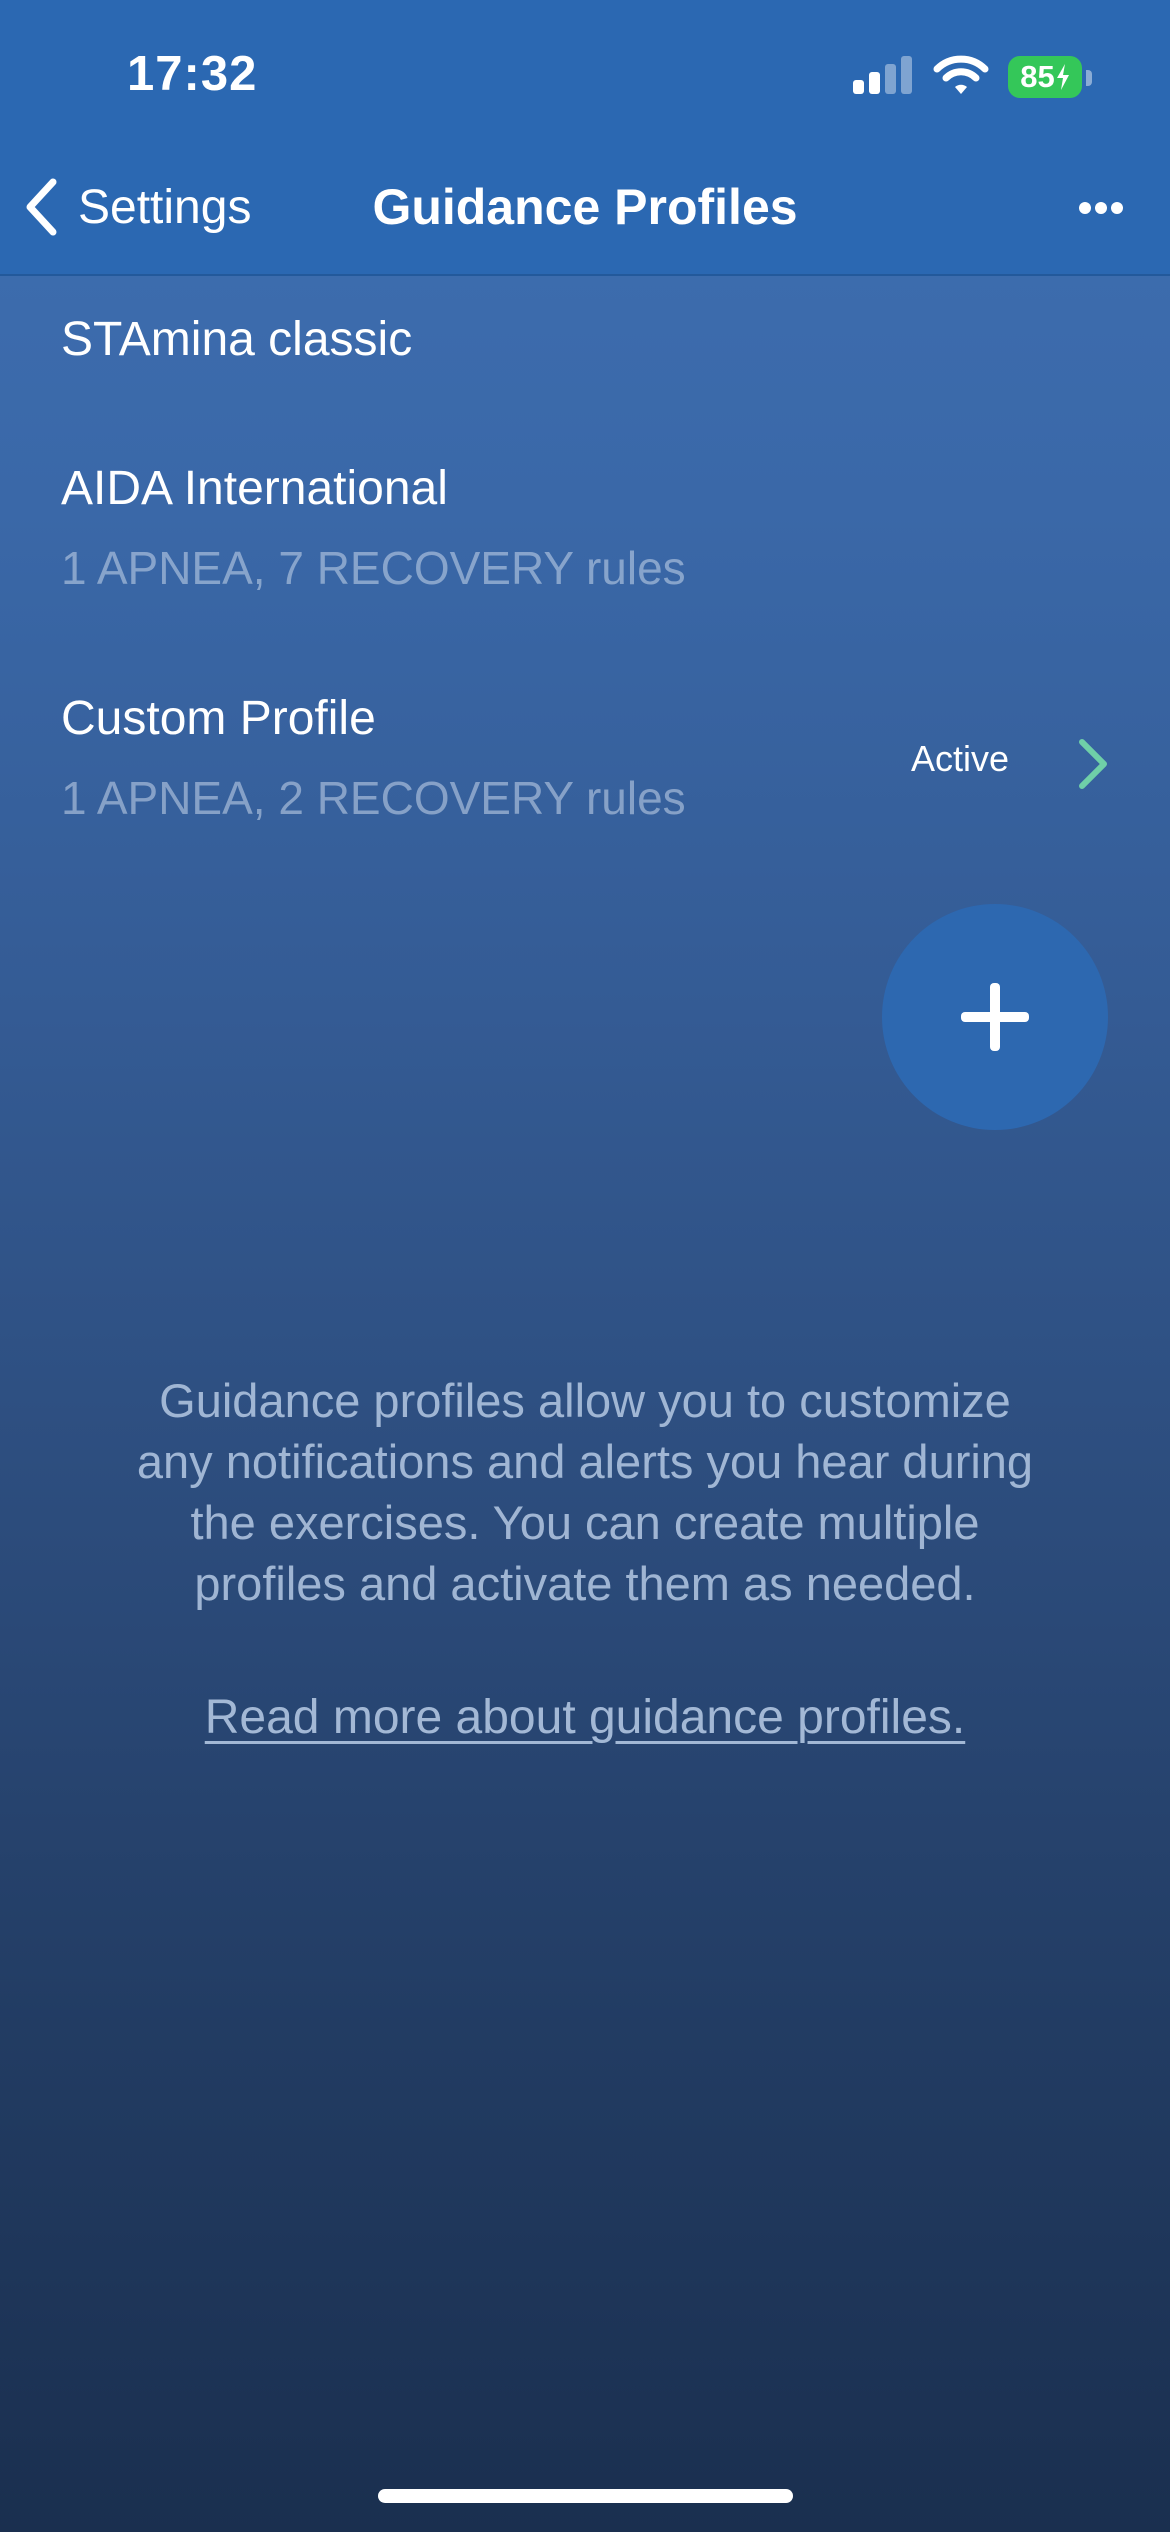  I want to click on ellipsis-icon, so click(1101, 208).